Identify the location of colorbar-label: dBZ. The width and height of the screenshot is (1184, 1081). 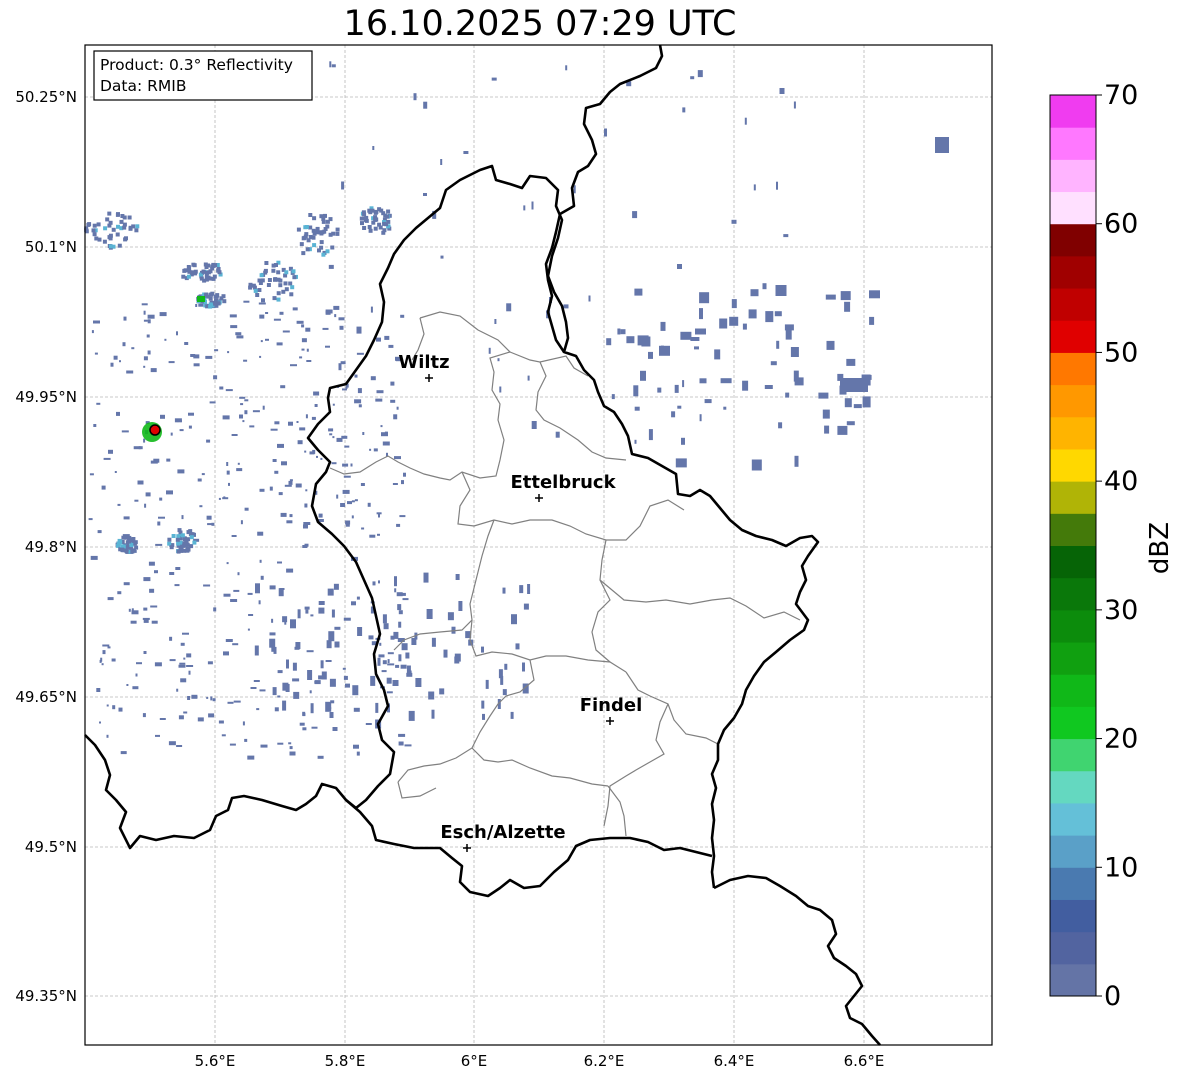
(1160, 548).